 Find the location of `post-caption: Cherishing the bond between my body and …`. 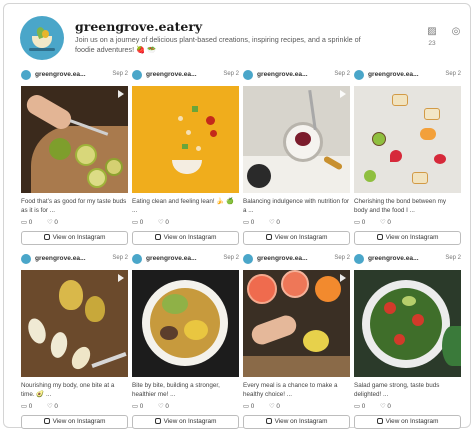

post-caption: Cherishing the bond between my body and … is located at coordinates (400, 206).